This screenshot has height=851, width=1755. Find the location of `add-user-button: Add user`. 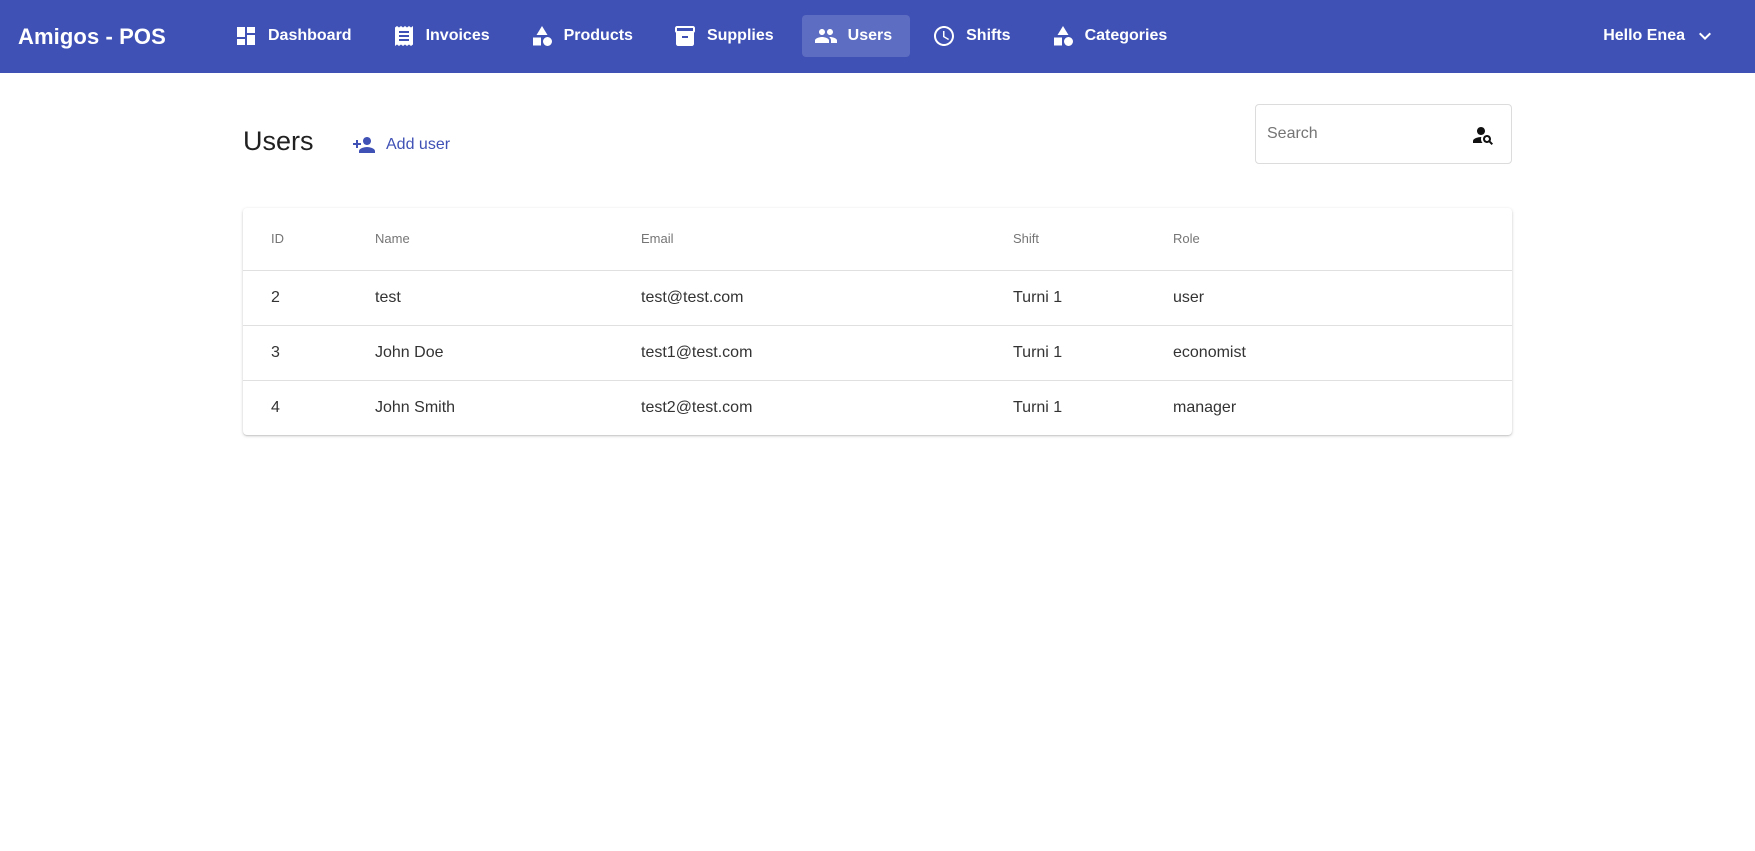

add-user-button: Add user is located at coordinates (399, 145).